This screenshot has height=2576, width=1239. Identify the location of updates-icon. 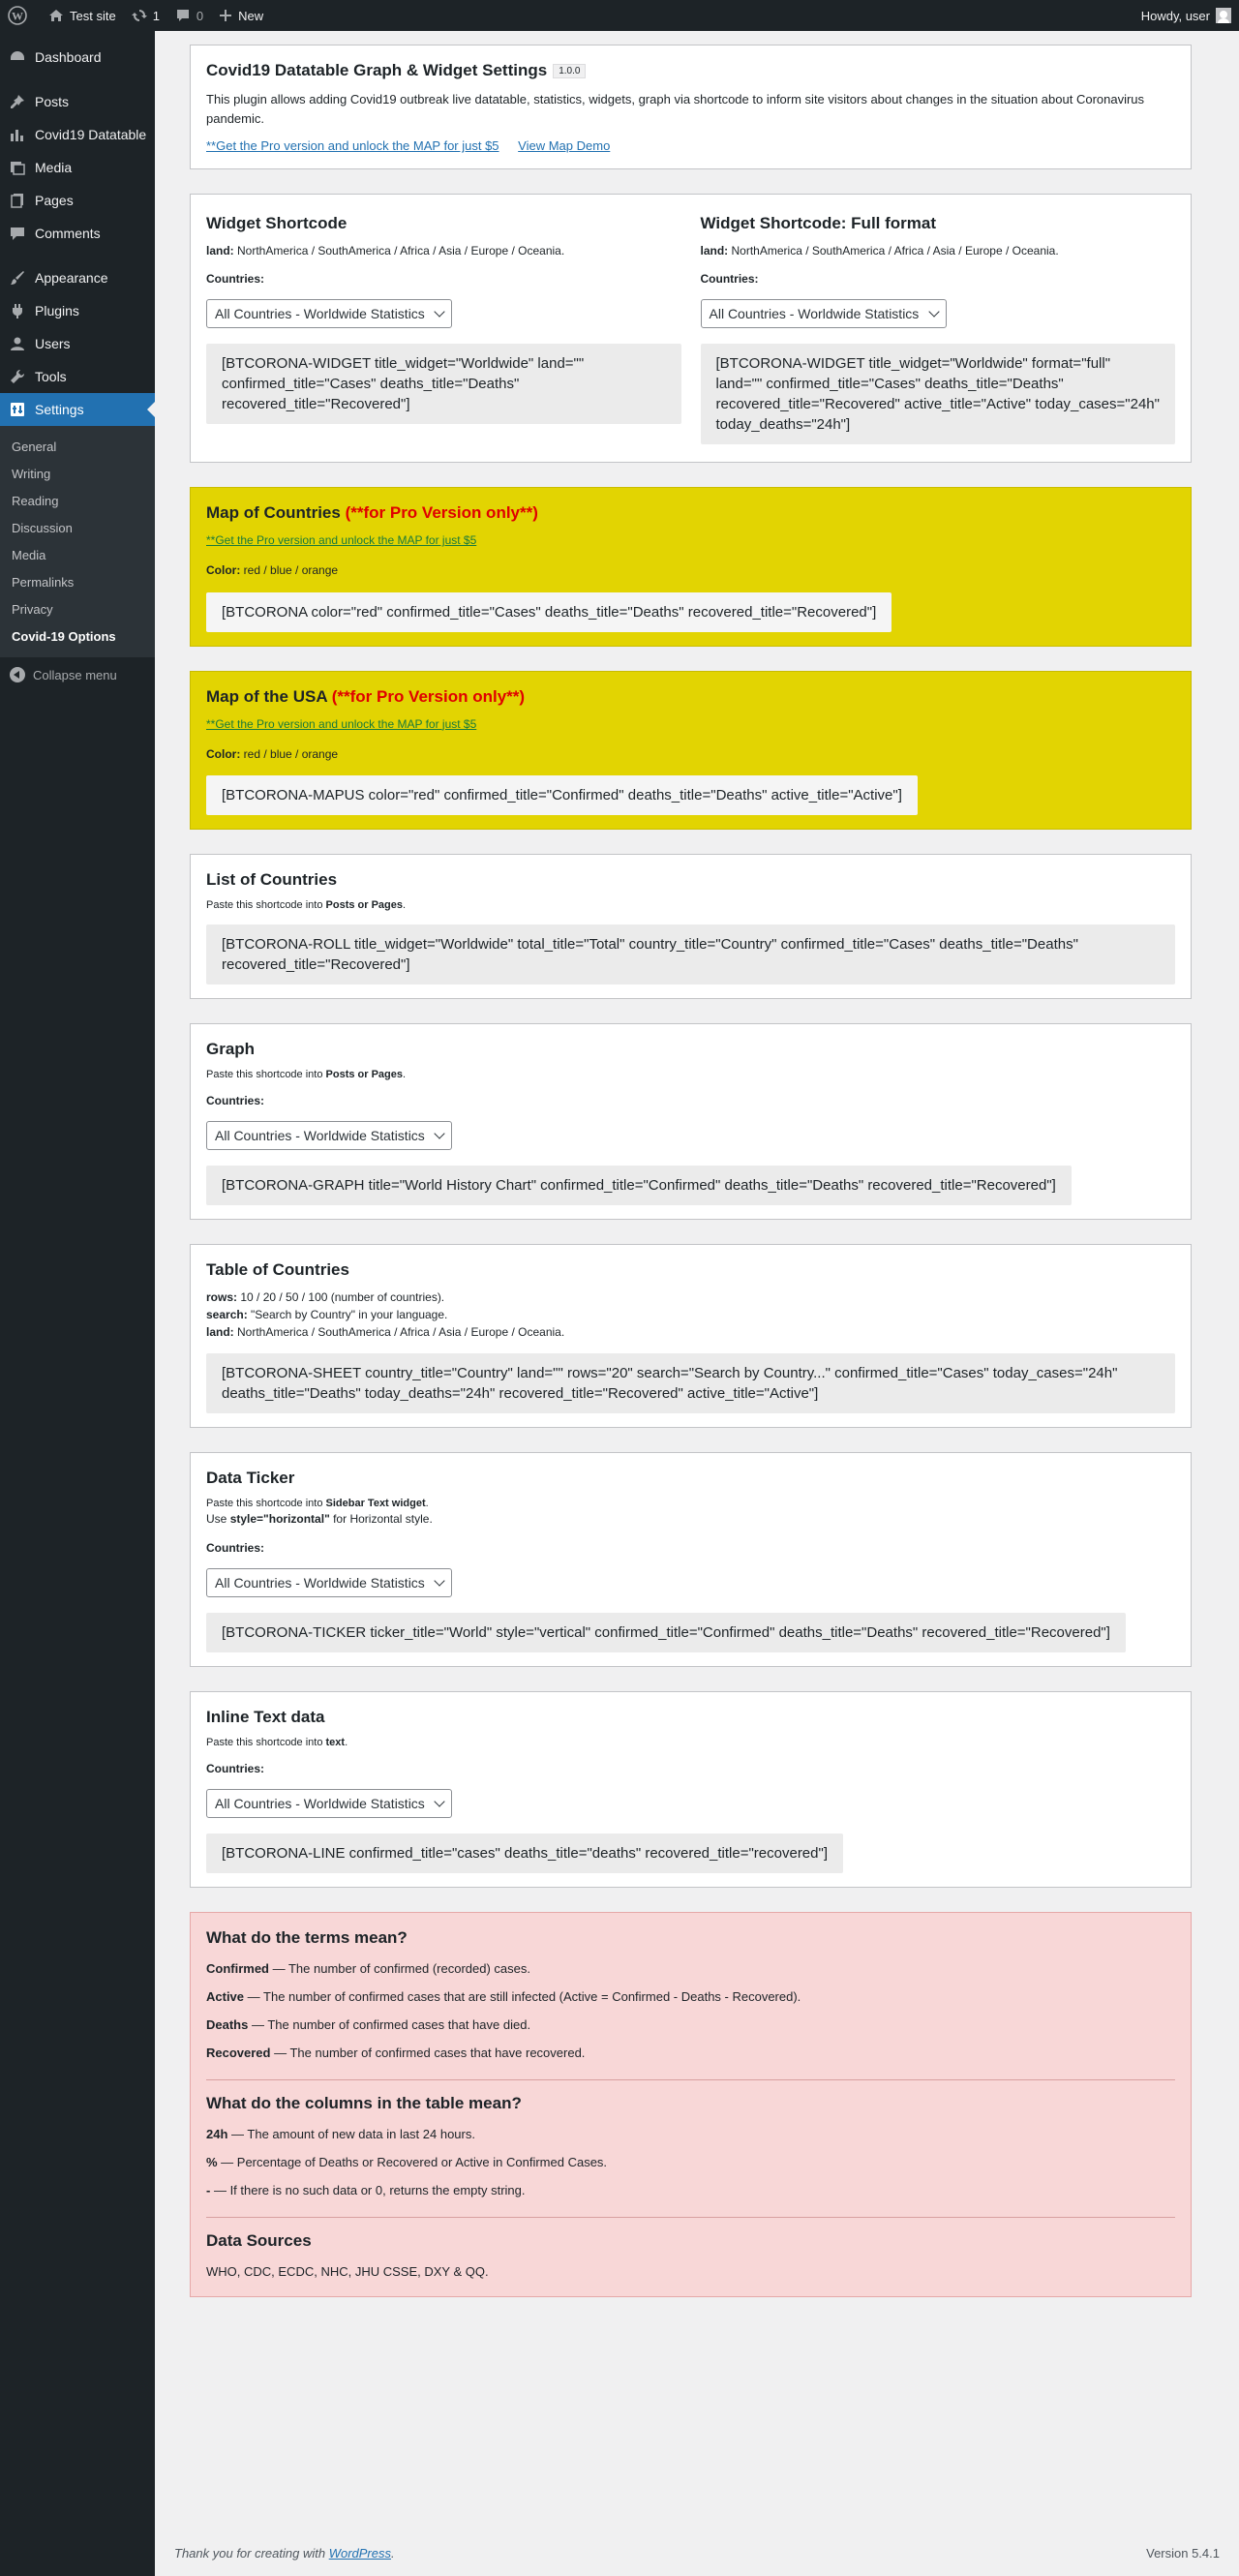
(139, 15).